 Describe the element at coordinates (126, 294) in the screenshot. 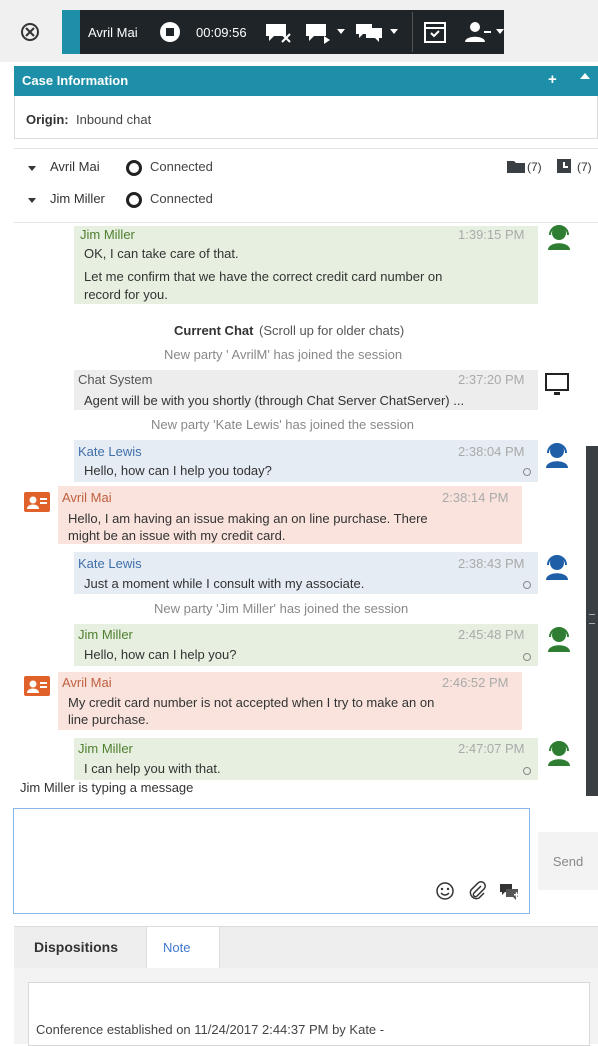

I see `message-text: record for you.` at that location.